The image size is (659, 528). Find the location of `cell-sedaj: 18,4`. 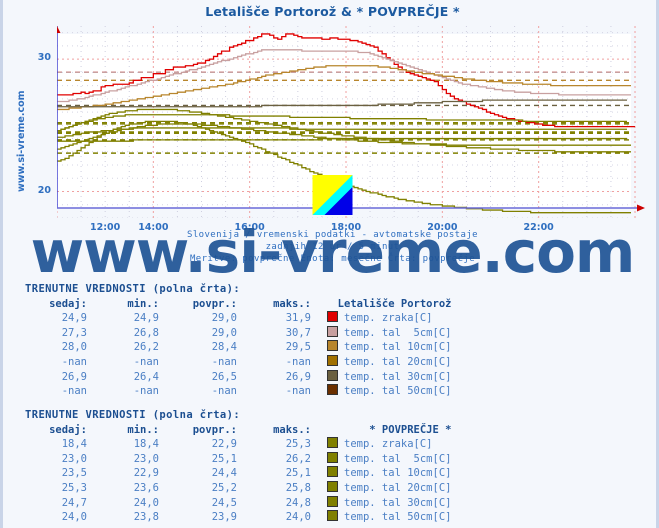

cell-sedaj: 18,4 is located at coordinates (74, 444).